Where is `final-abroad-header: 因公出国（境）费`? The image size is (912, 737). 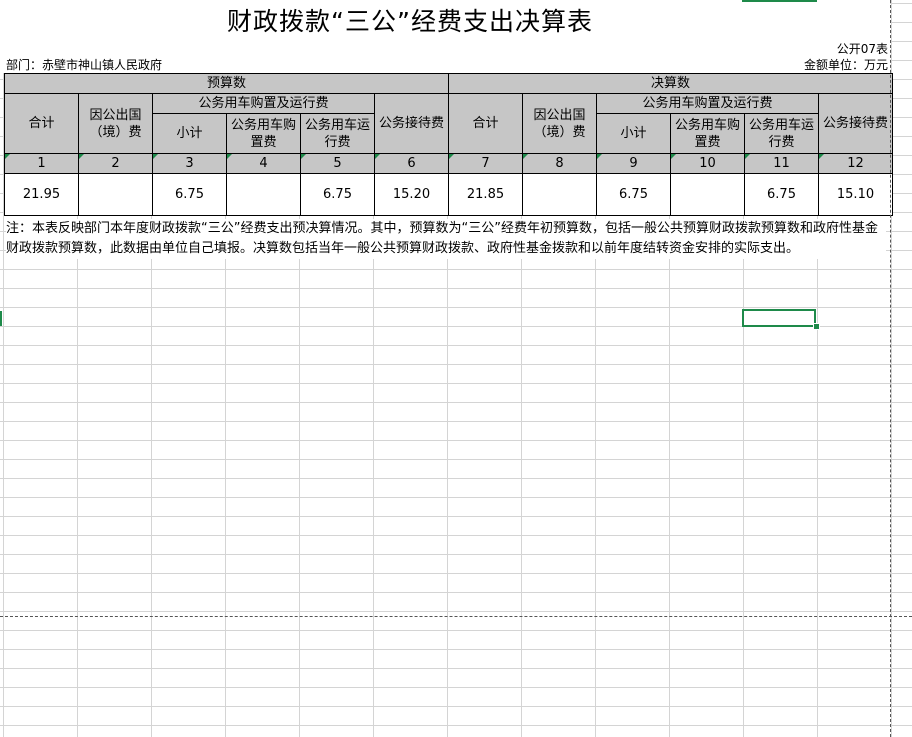
final-abroad-header: 因公出国（境）费 is located at coordinates (559, 123).